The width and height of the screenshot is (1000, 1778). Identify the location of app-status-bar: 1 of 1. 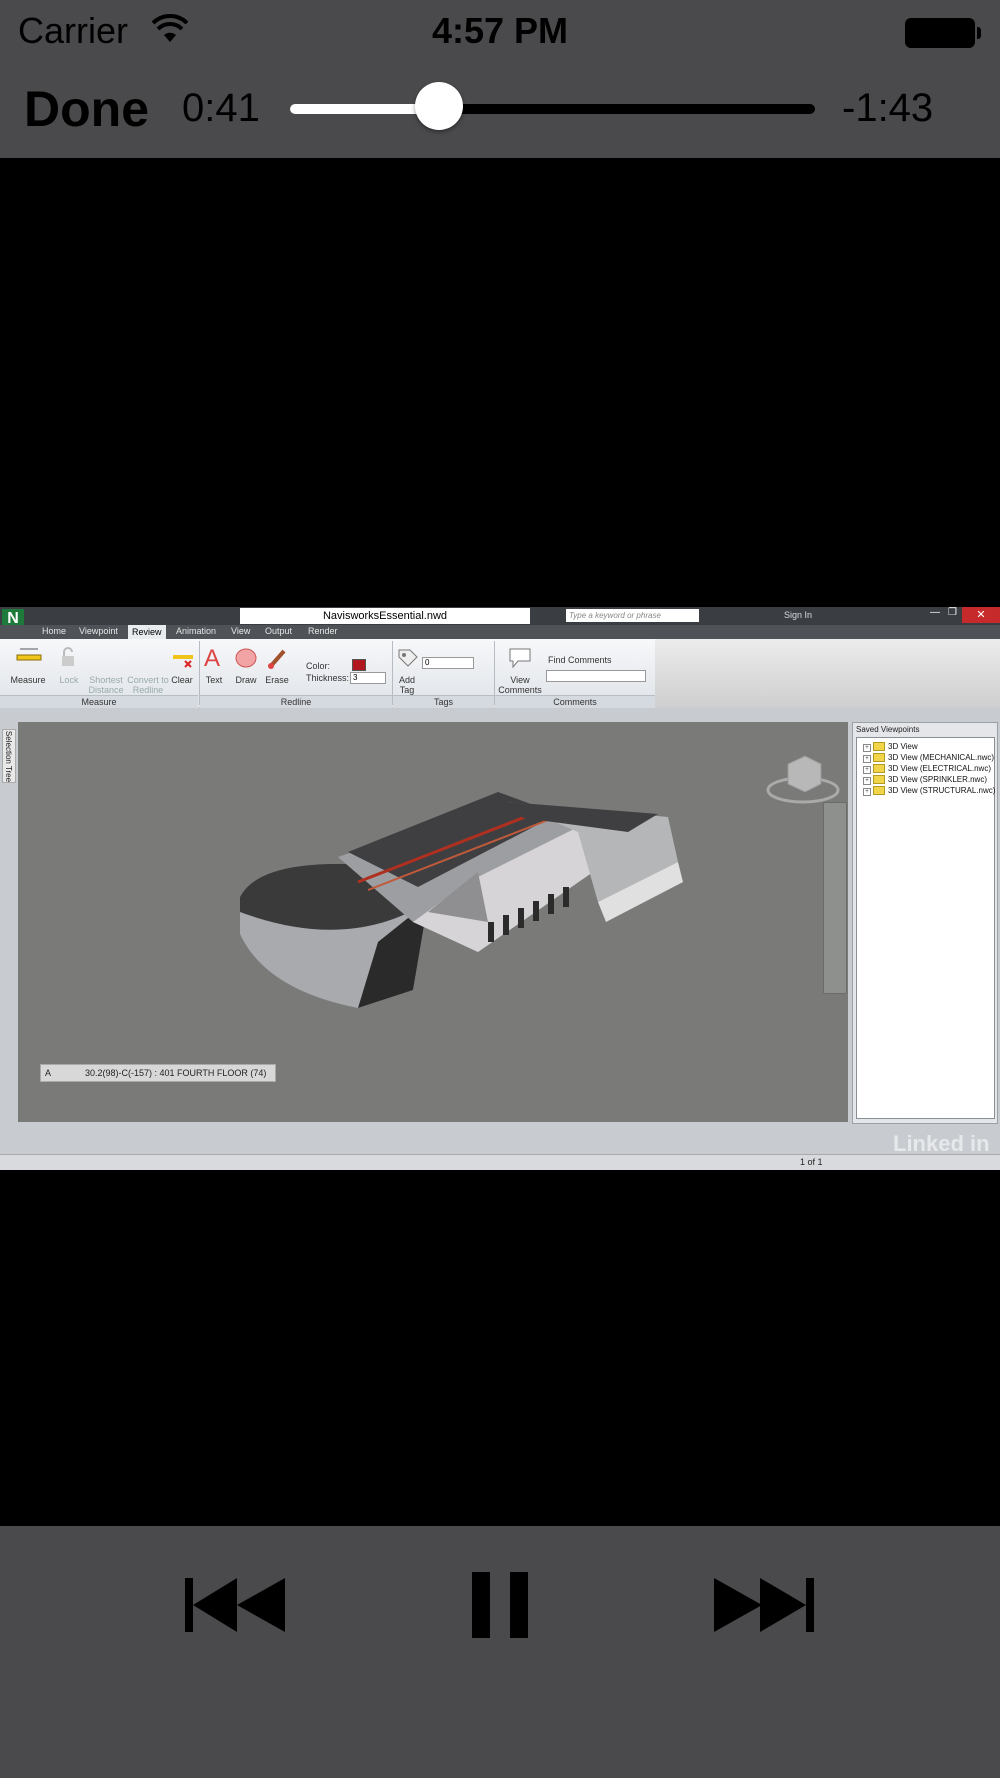
(500, 1162).